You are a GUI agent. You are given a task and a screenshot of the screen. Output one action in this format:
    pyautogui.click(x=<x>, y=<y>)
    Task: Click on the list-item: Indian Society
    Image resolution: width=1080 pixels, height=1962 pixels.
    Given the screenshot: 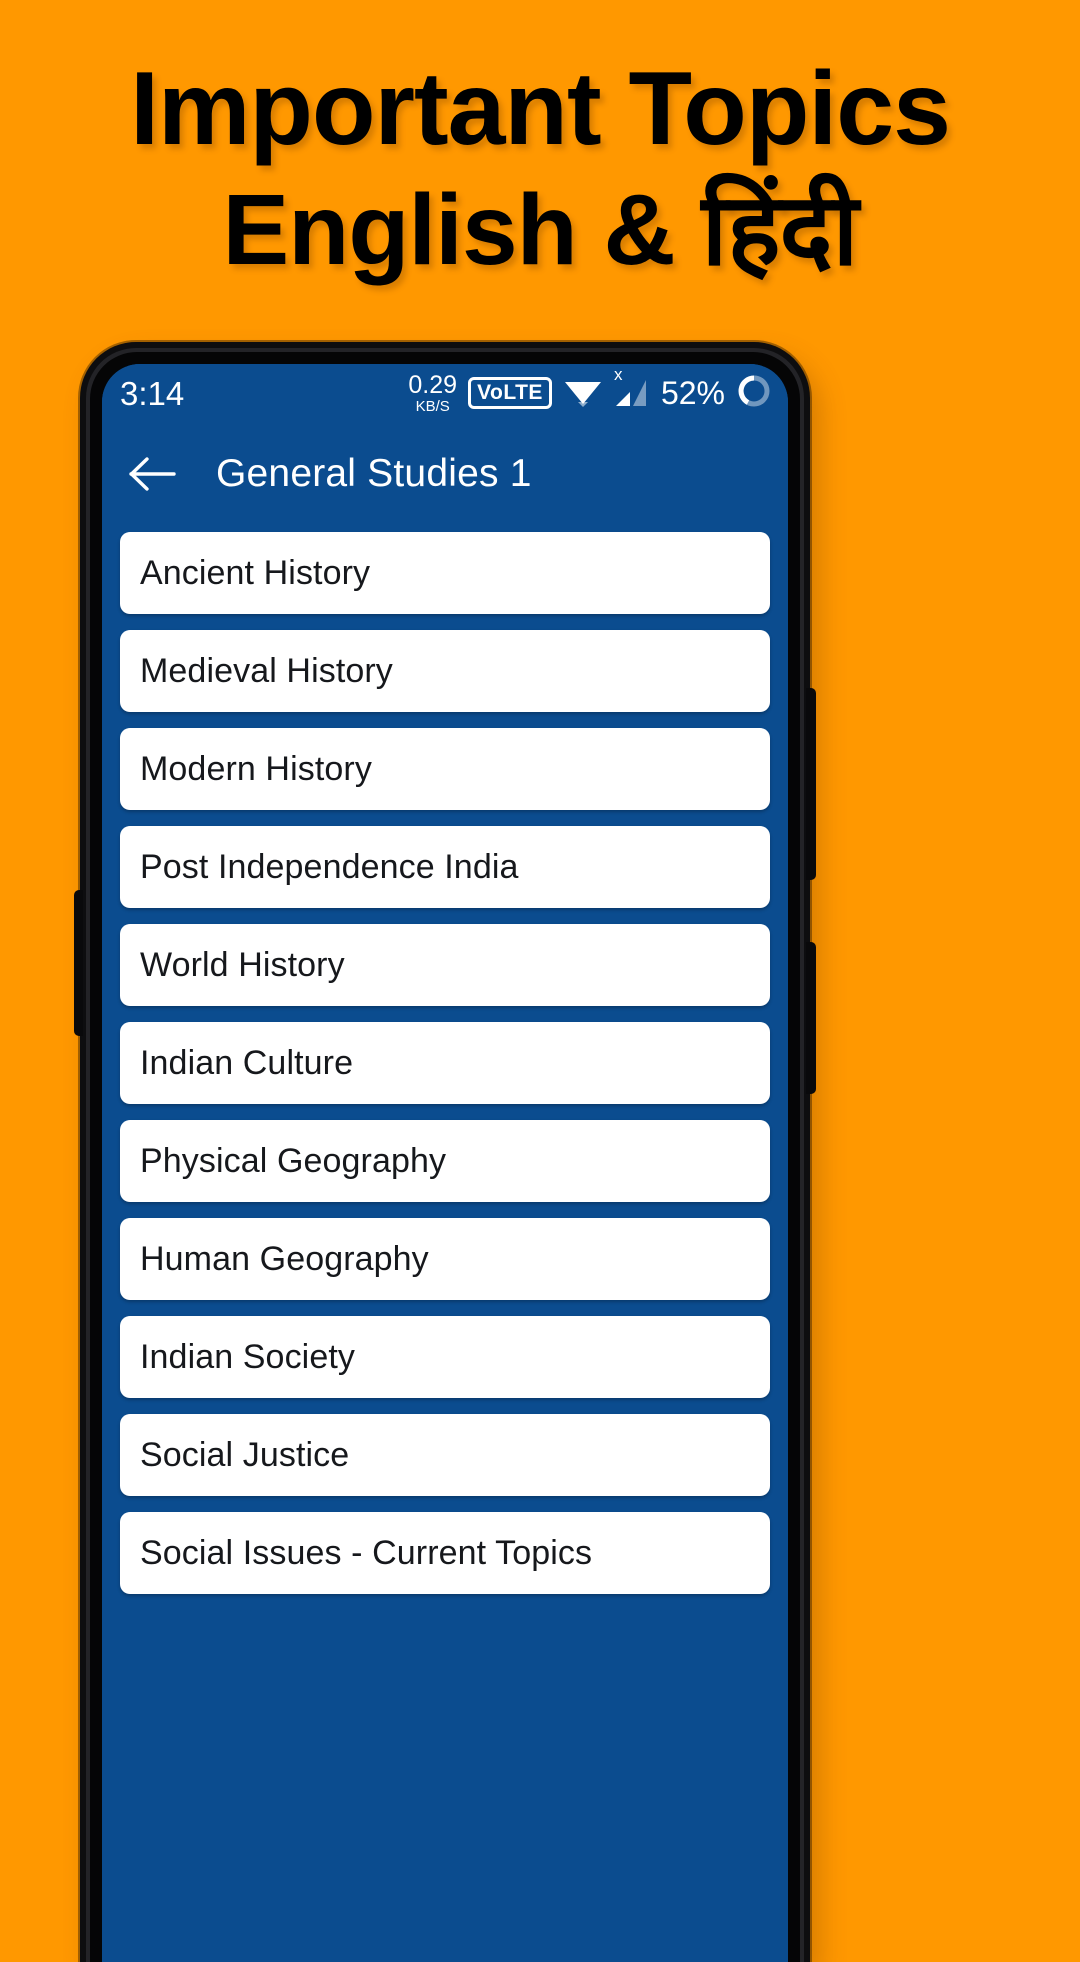 What is the action you would take?
    pyautogui.click(x=445, y=1357)
    